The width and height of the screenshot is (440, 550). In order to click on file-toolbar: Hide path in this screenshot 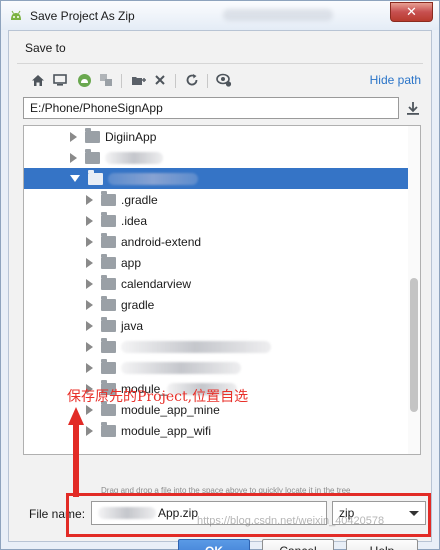, I will do `click(223, 81)`.